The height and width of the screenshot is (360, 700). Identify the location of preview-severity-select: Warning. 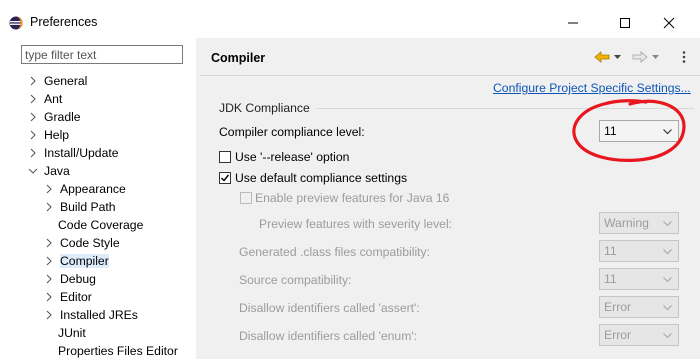
(639, 223).